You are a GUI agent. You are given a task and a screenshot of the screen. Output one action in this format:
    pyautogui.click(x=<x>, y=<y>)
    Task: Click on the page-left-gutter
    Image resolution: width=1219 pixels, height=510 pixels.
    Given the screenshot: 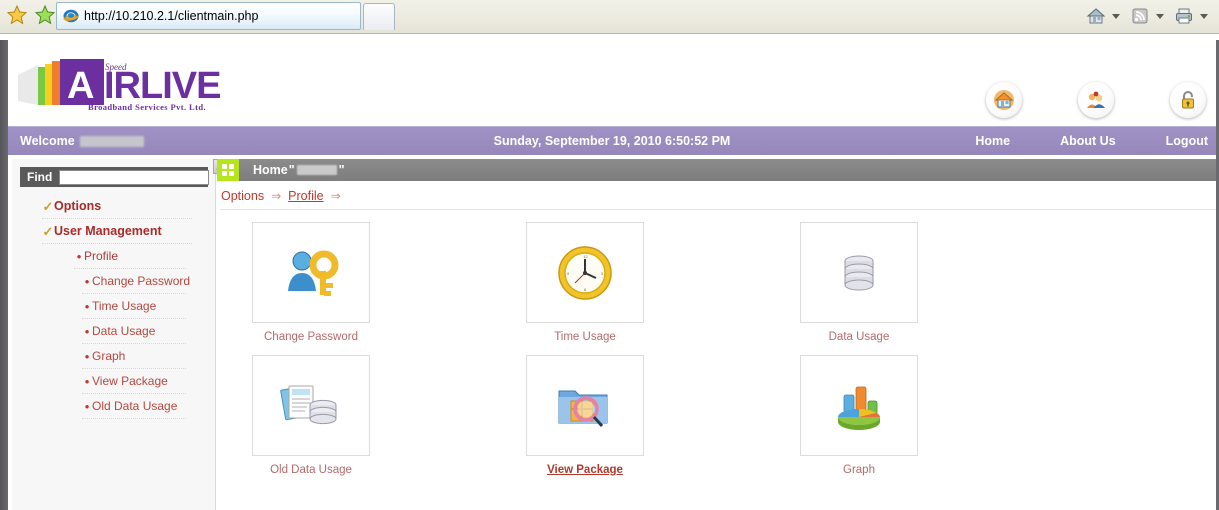 What is the action you would take?
    pyautogui.click(x=4, y=275)
    